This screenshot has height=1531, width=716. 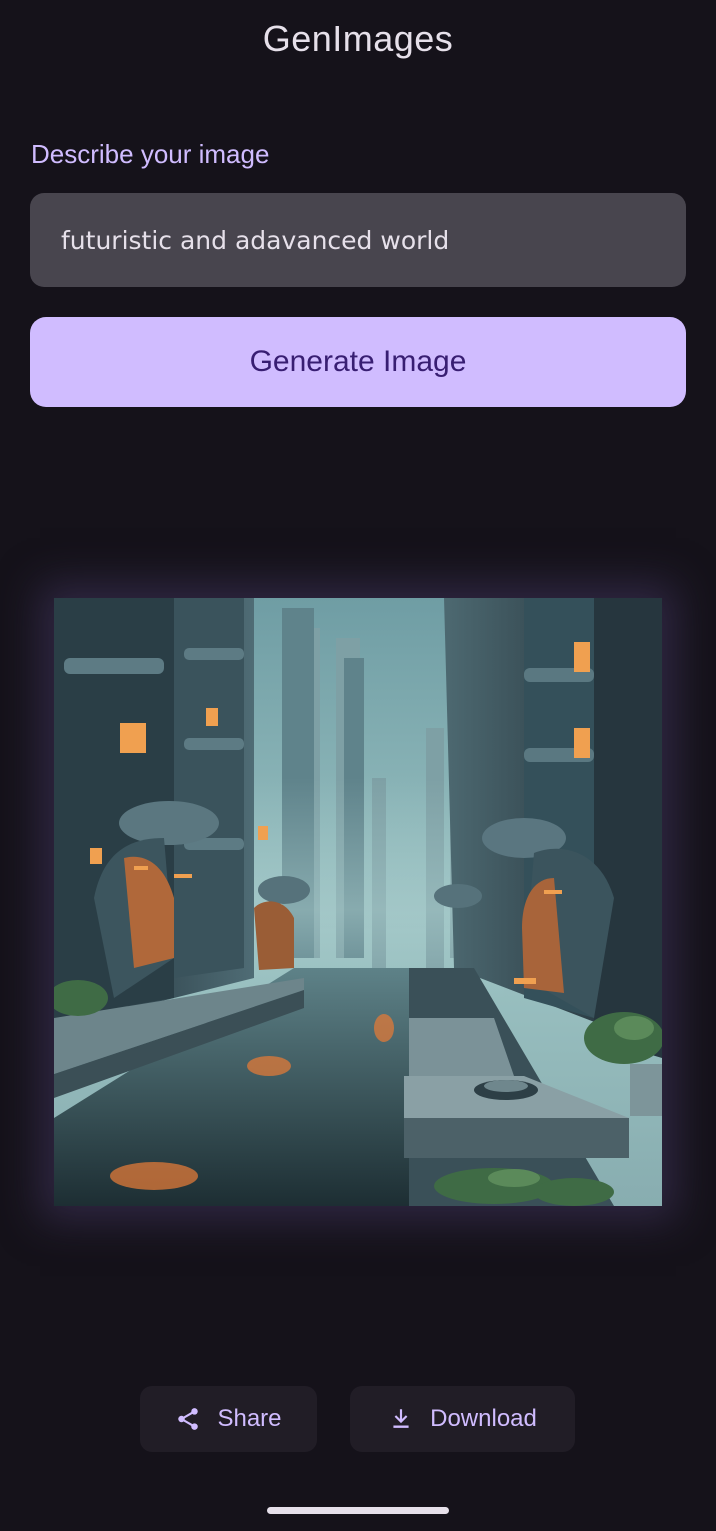 I want to click on share-label: Share, so click(x=249, y=1418).